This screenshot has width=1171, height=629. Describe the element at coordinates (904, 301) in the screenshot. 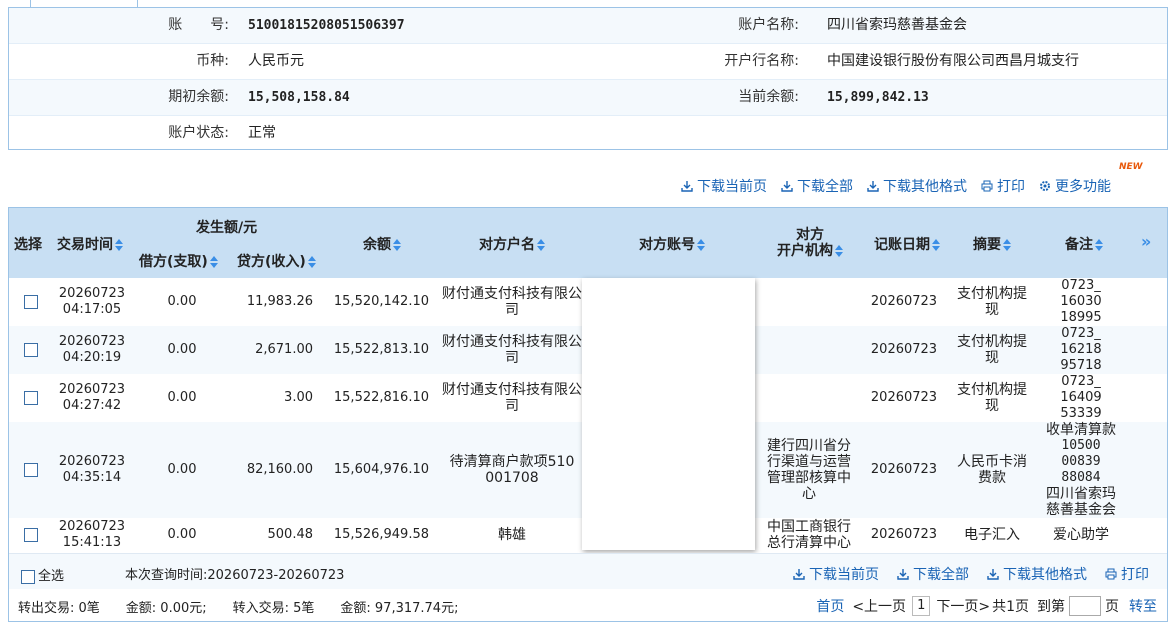

I see `post-date-cell: 20260723` at that location.